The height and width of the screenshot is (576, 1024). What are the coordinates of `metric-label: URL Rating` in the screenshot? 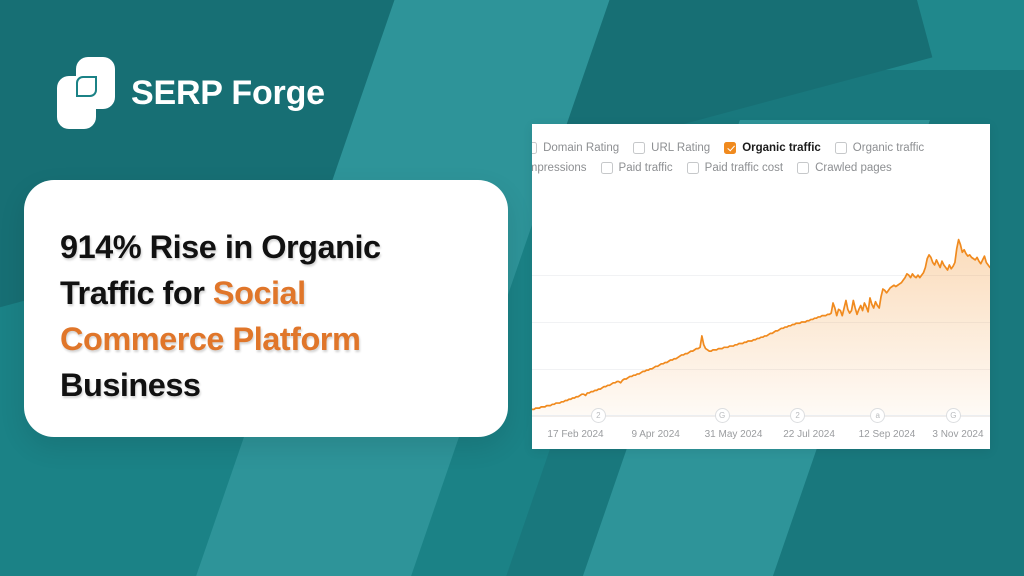 It's located at (681, 148).